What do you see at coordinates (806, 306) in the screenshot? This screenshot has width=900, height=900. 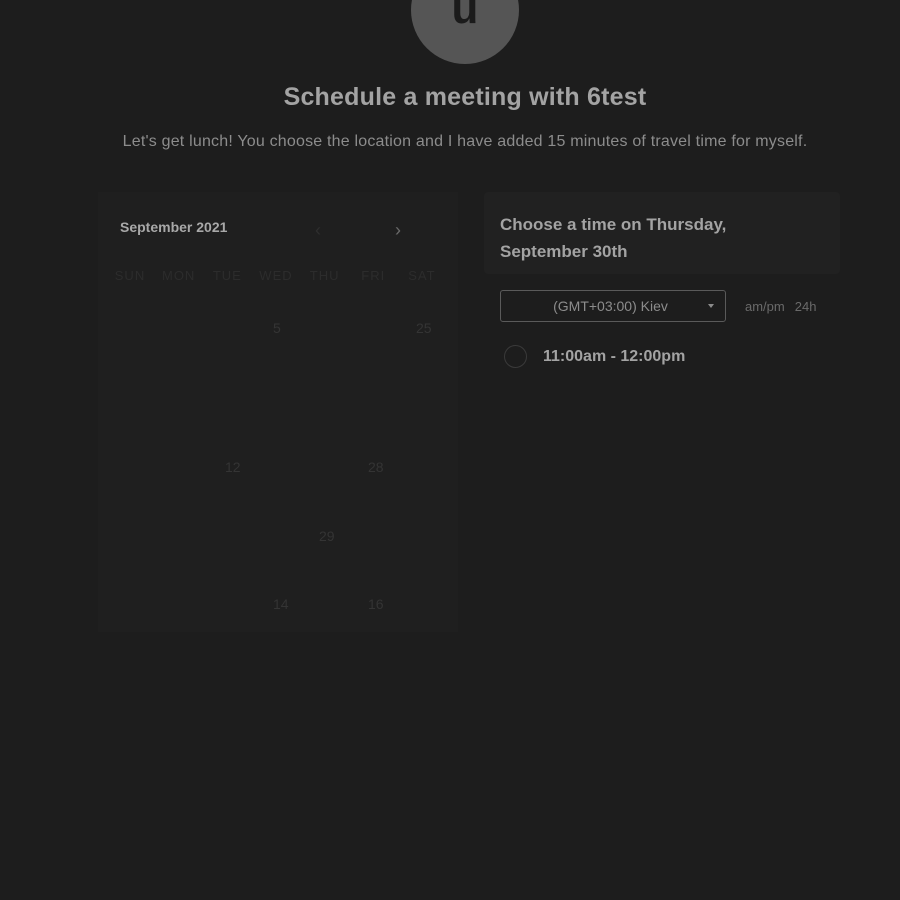 I see `format-24h-option: 24h` at bounding box center [806, 306].